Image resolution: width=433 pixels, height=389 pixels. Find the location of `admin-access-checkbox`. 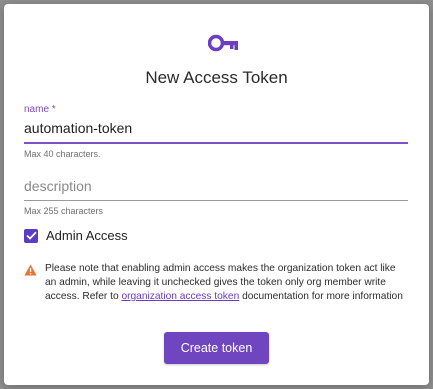

admin-access-checkbox is located at coordinates (31, 235).